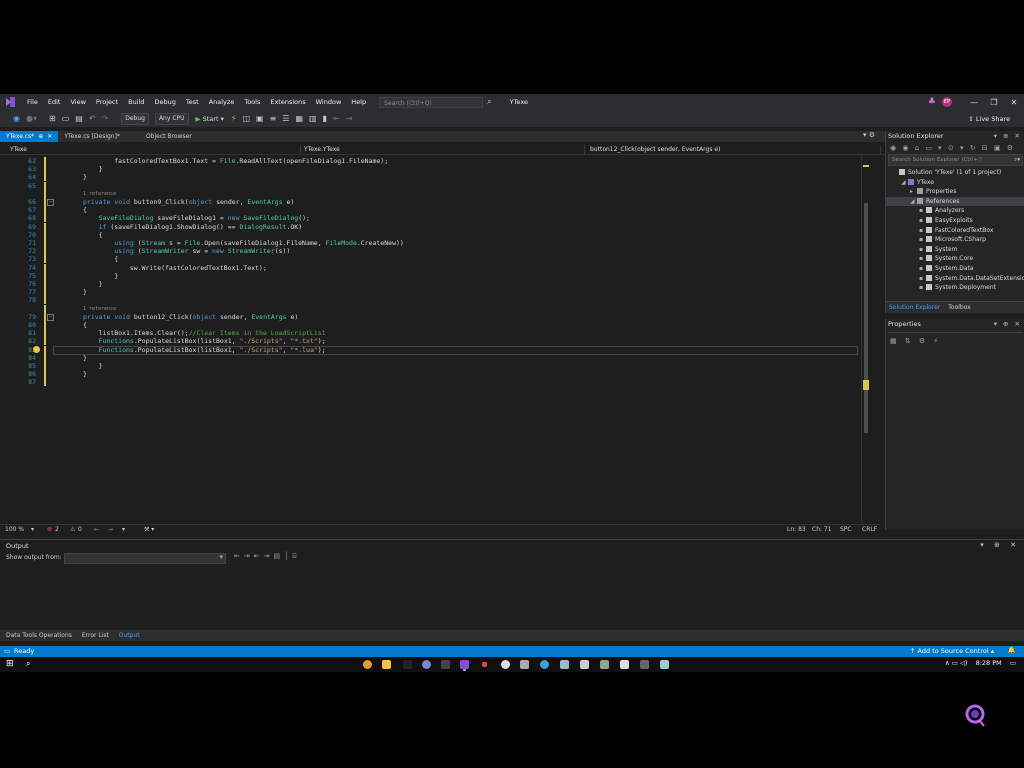  I want to click on screenshot-icon: ▣, so click(260, 118).